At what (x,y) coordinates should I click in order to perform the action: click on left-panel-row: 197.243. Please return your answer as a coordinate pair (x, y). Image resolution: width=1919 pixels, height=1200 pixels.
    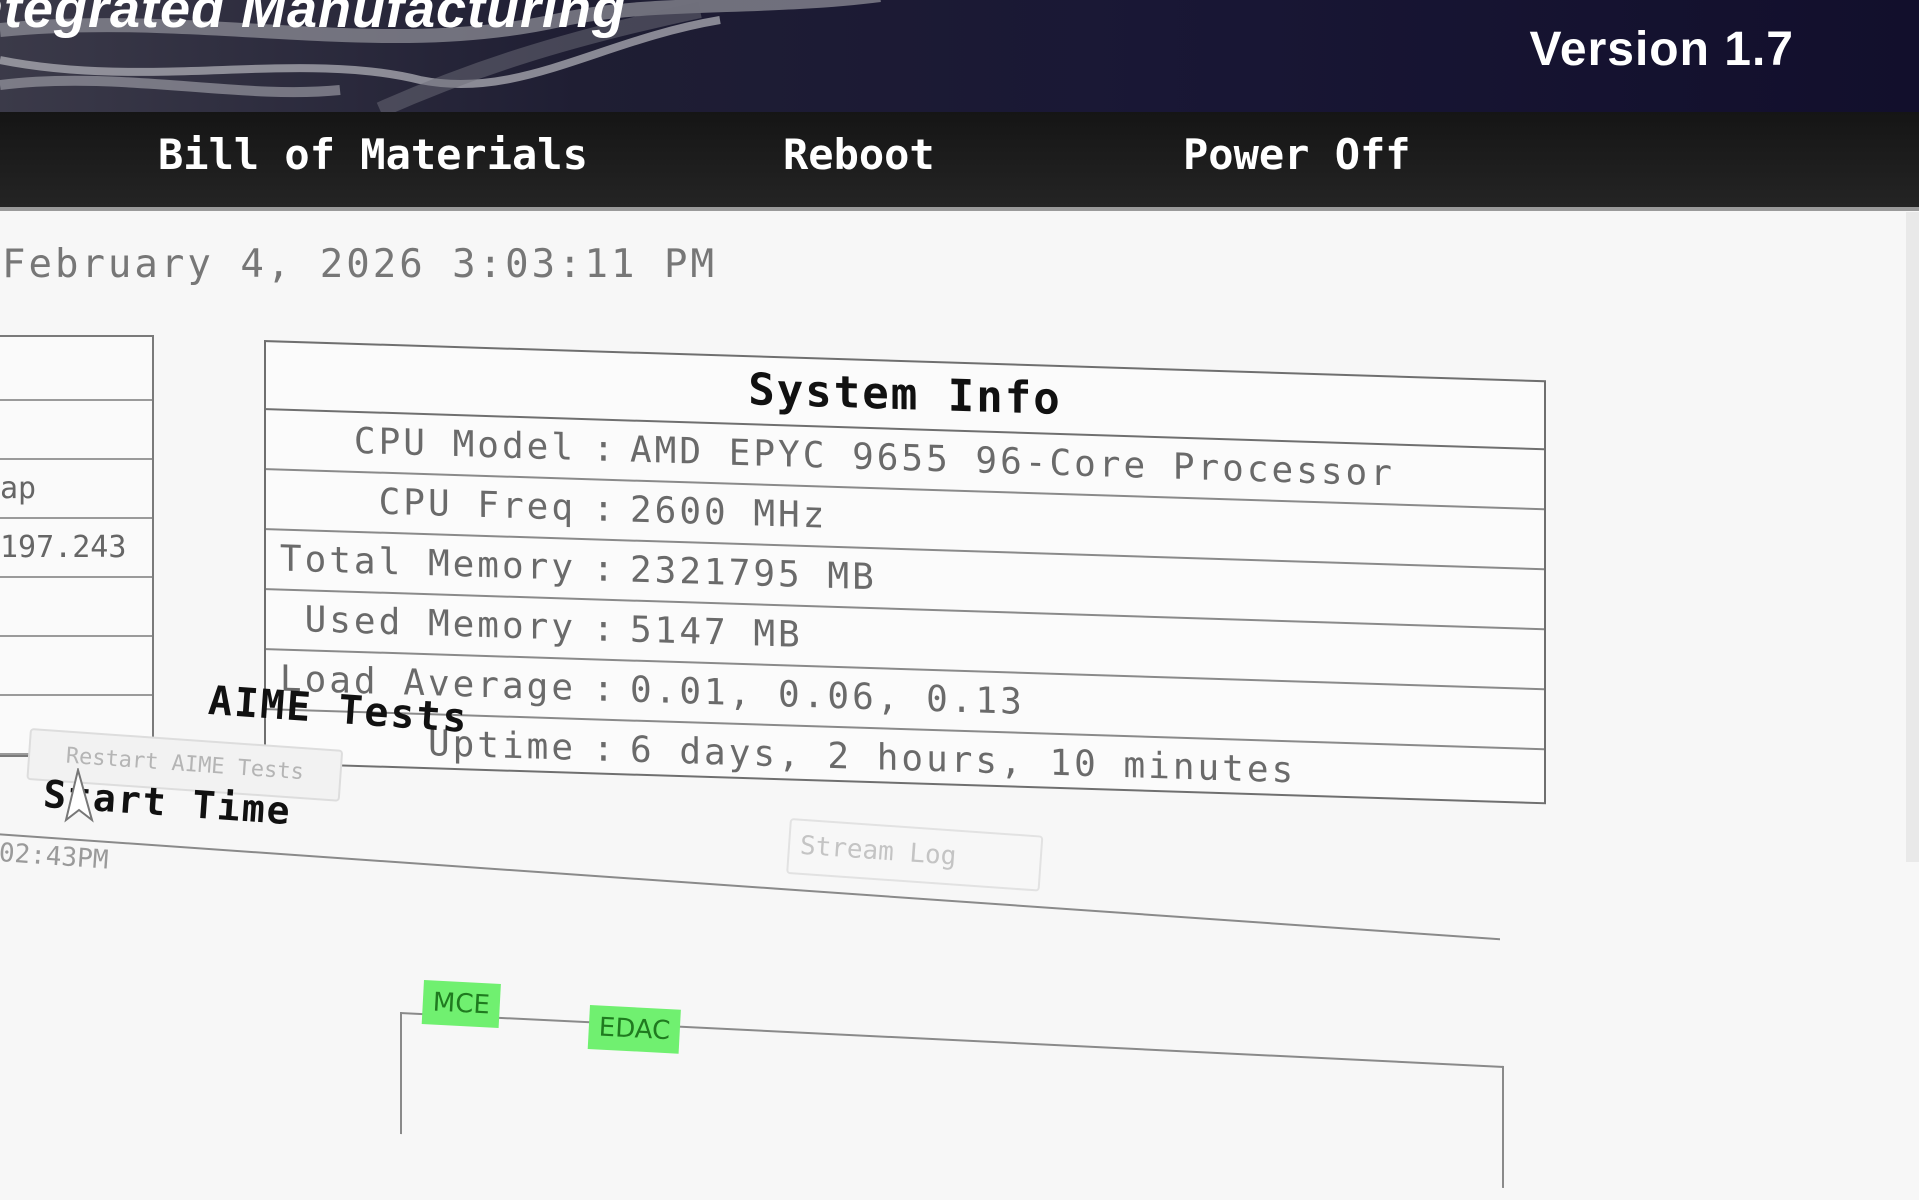
    Looking at the image, I should click on (76, 548).